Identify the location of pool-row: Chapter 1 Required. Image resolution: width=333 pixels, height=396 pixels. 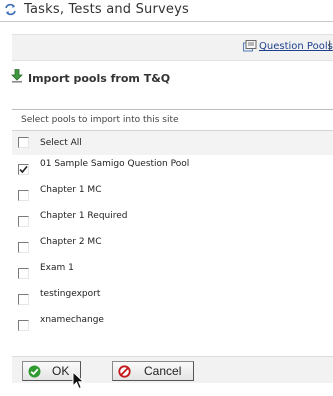
(172, 219).